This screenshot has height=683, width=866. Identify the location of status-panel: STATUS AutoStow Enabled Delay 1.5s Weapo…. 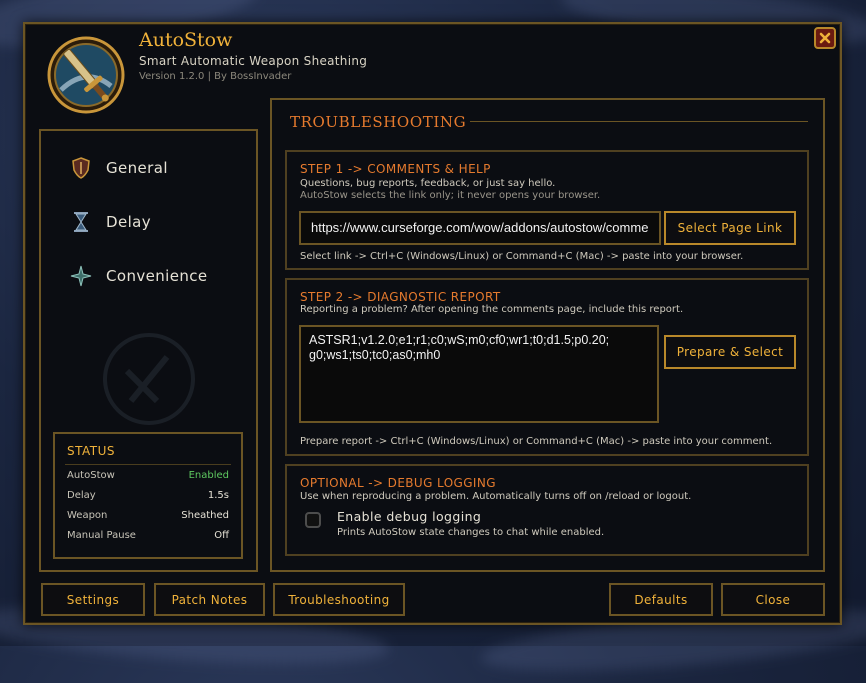
(148, 495).